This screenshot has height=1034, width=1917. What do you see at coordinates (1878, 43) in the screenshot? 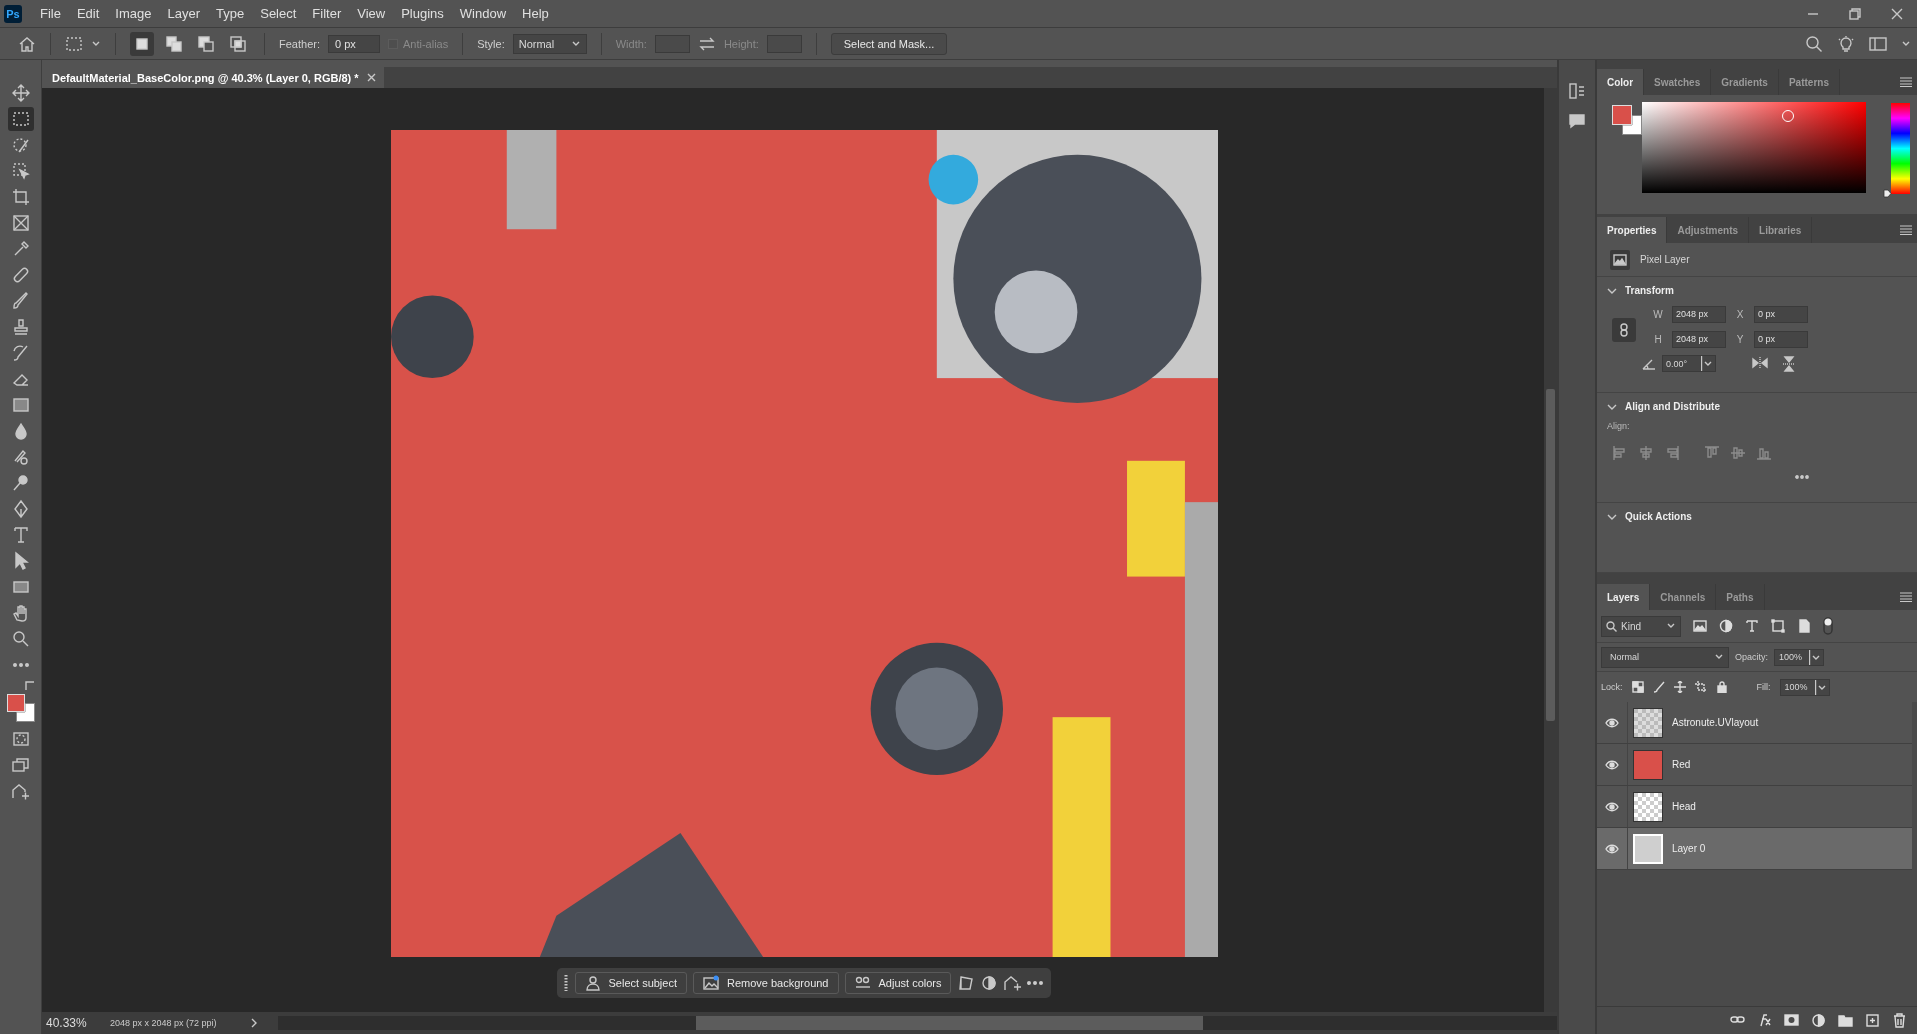
I see `workspace-icon` at bounding box center [1878, 43].